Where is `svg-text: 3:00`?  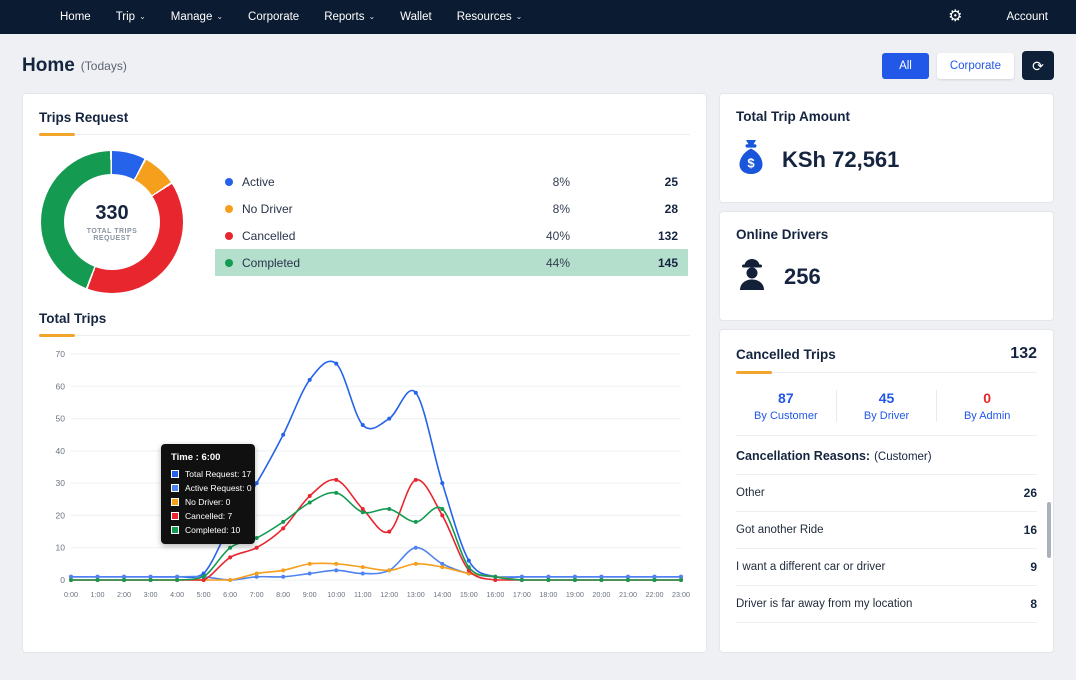
svg-text: 3:00 is located at coordinates (151, 594).